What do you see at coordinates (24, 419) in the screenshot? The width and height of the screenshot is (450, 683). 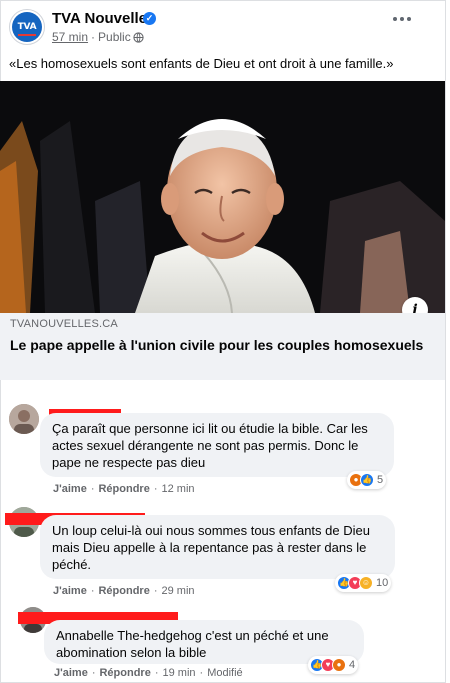 I see `commenter-avatar` at bounding box center [24, 419].